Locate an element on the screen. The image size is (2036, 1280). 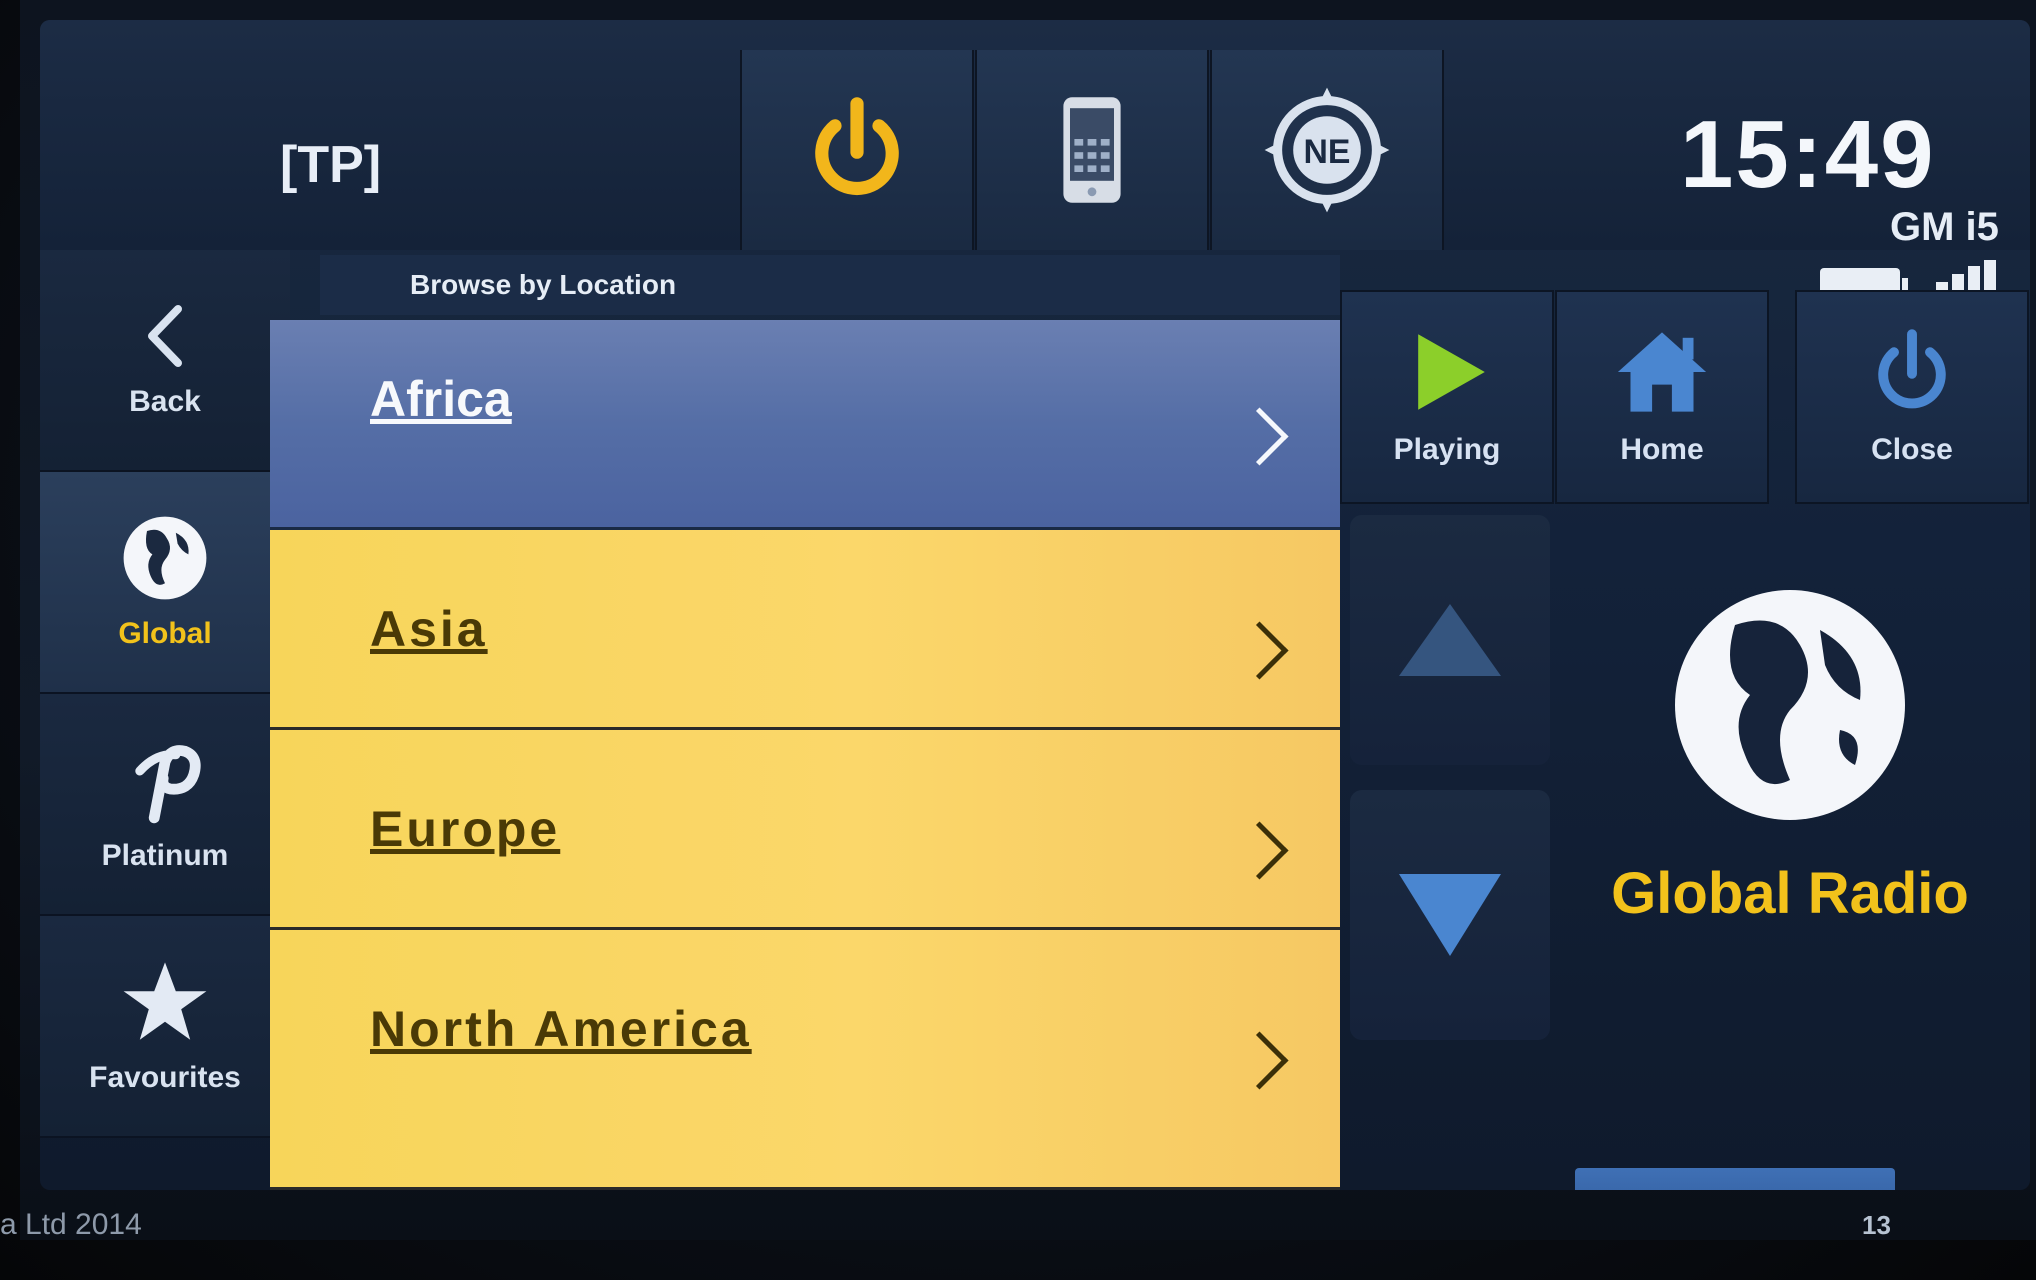
close-button: Close is located at coordinates (1912, 397).